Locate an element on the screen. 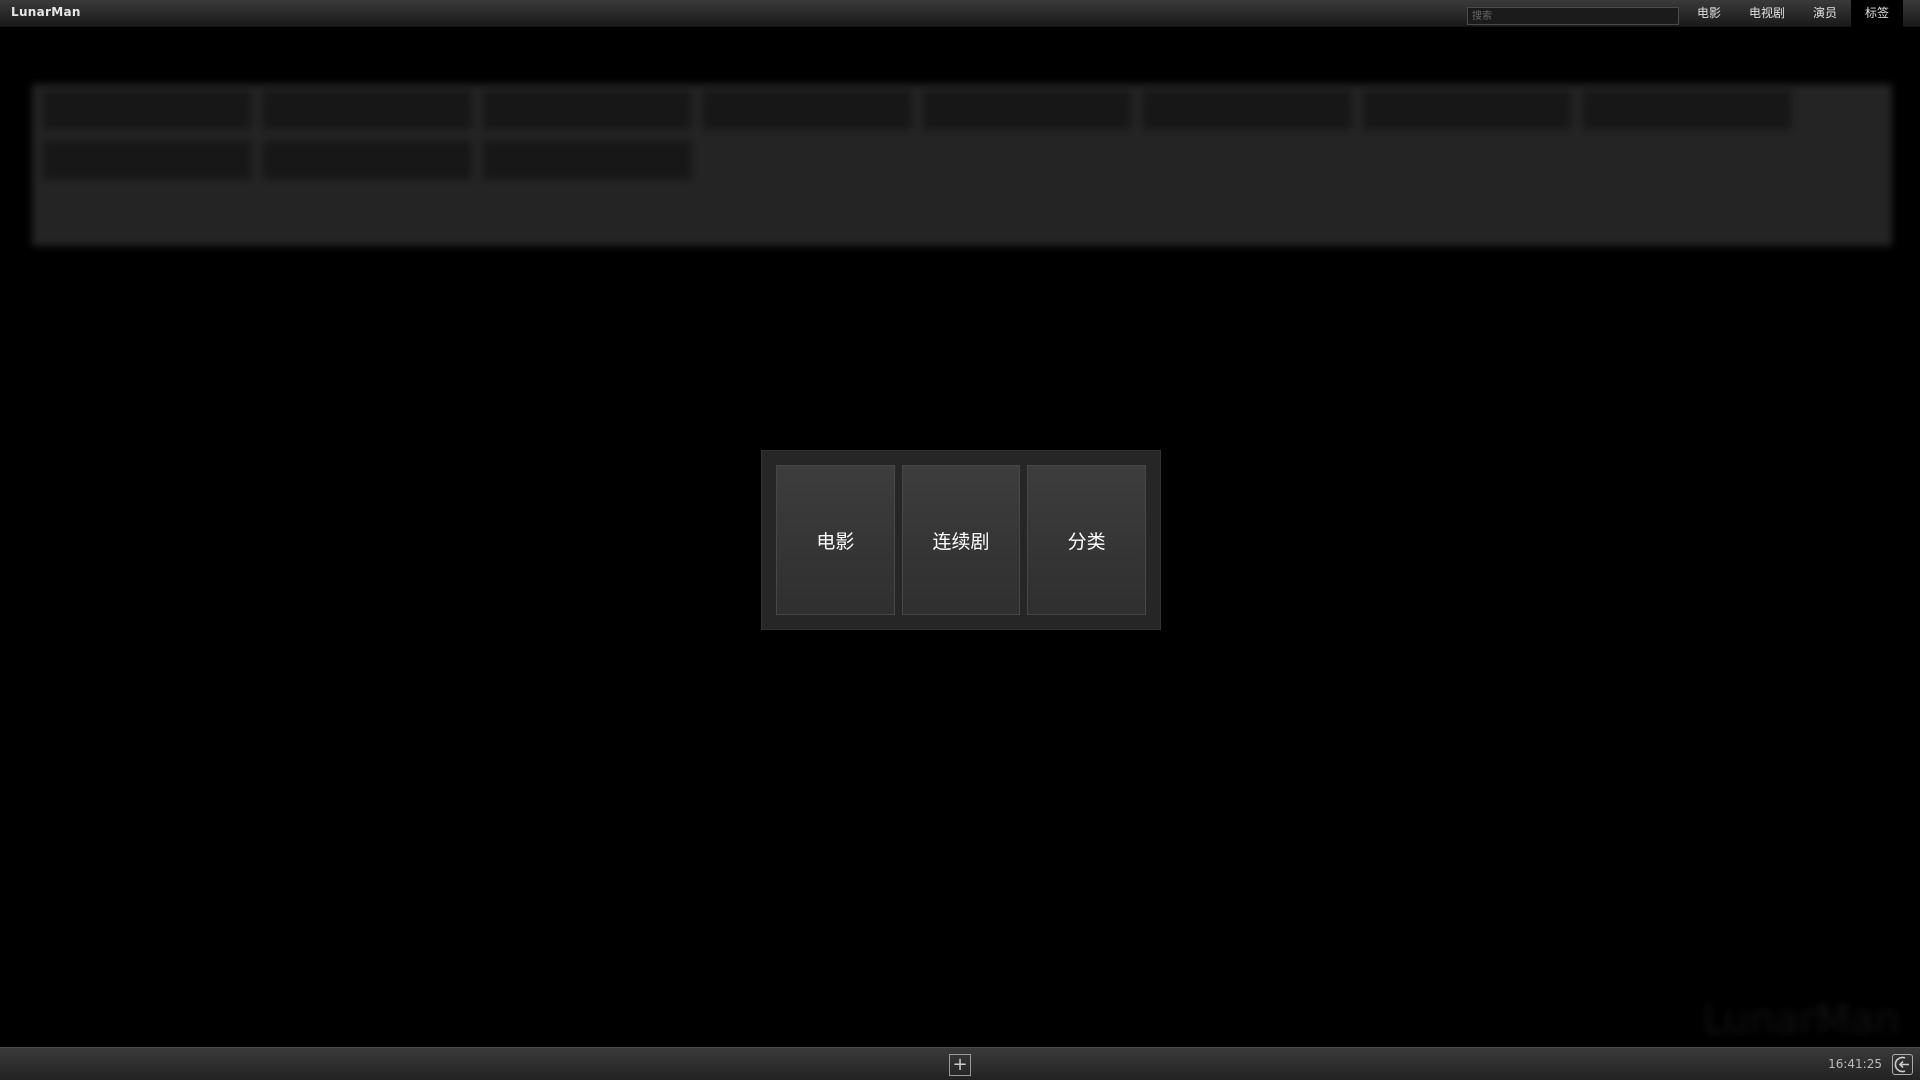  exit-button is located at coordinates (1902, 1064).